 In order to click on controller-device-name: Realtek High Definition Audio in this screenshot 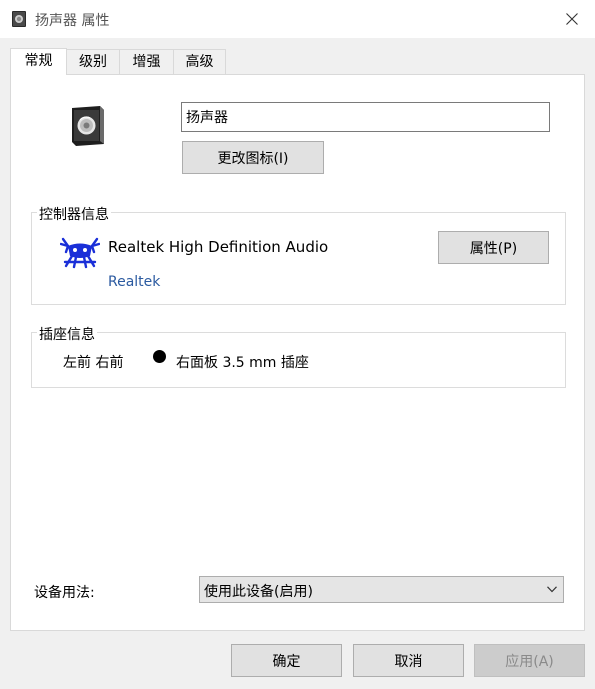, I will do `click(218, 247)`.